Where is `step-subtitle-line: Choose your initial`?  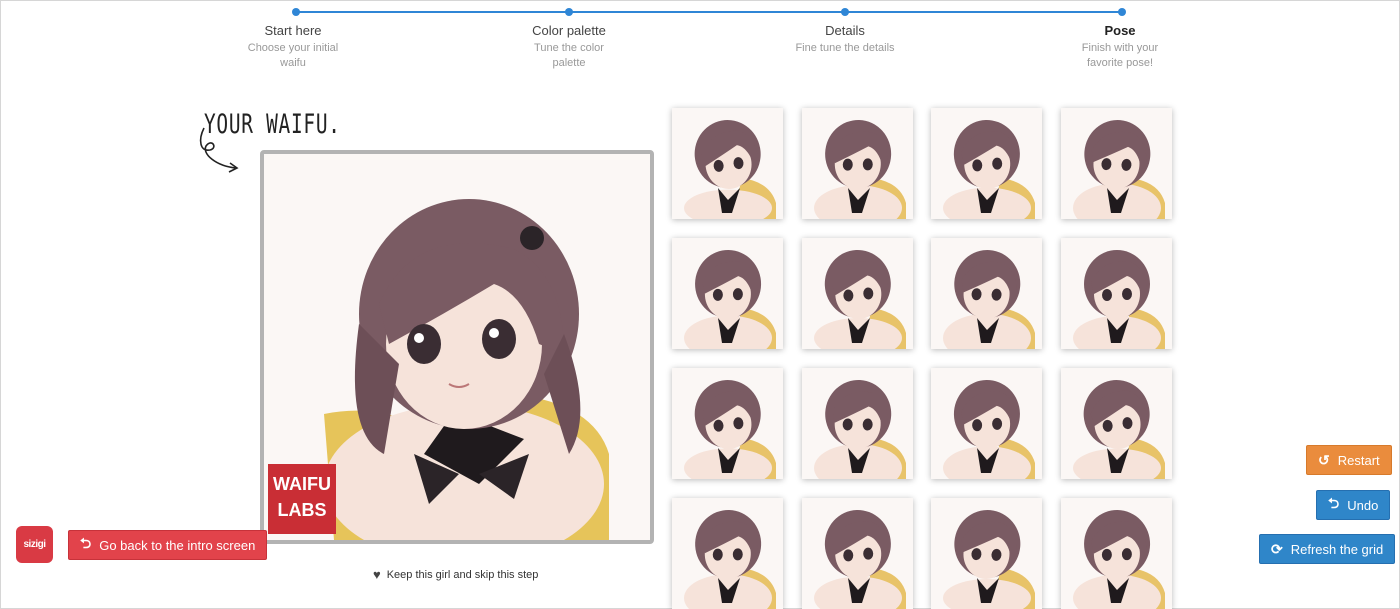 step-subtitle-line: Choose your initial is located at coordinates (293, 48).